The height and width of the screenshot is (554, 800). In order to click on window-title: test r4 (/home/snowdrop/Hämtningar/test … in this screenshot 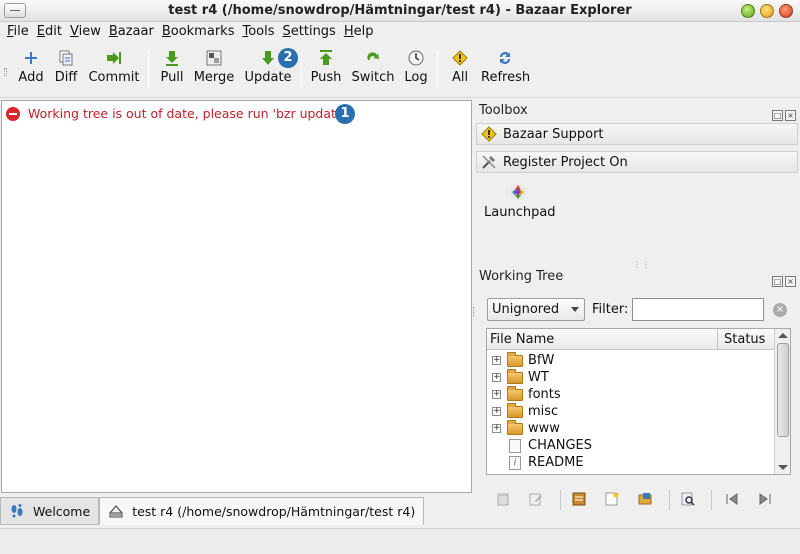, I will do `click(400, 10)`.